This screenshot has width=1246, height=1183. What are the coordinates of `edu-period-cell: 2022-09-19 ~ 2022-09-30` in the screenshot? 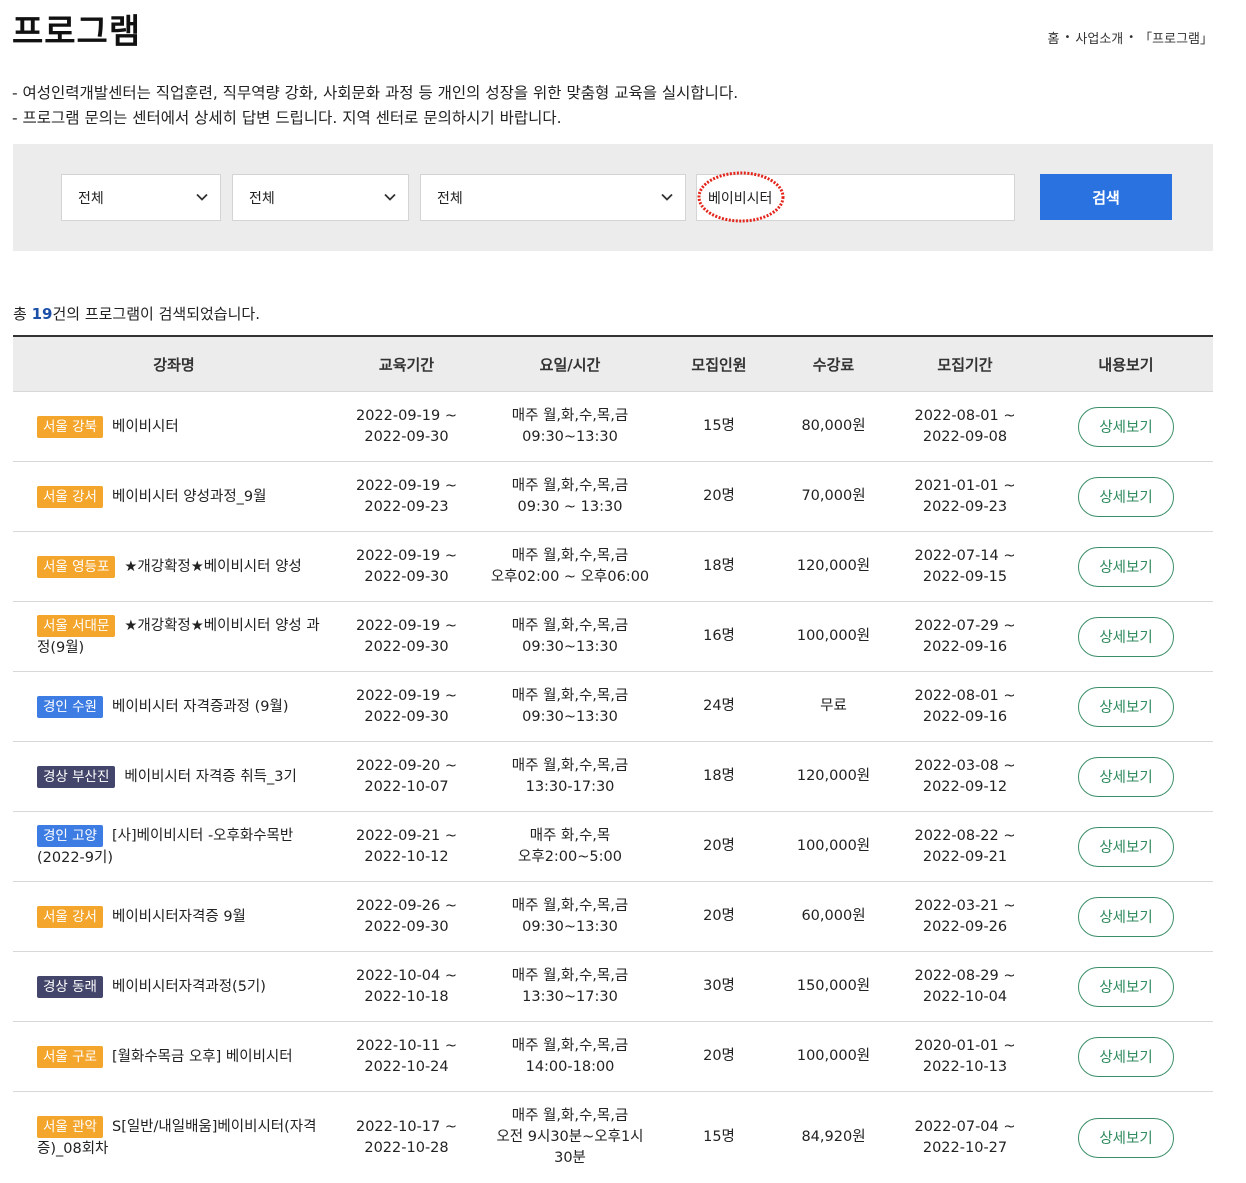 It's located at (406, 706).